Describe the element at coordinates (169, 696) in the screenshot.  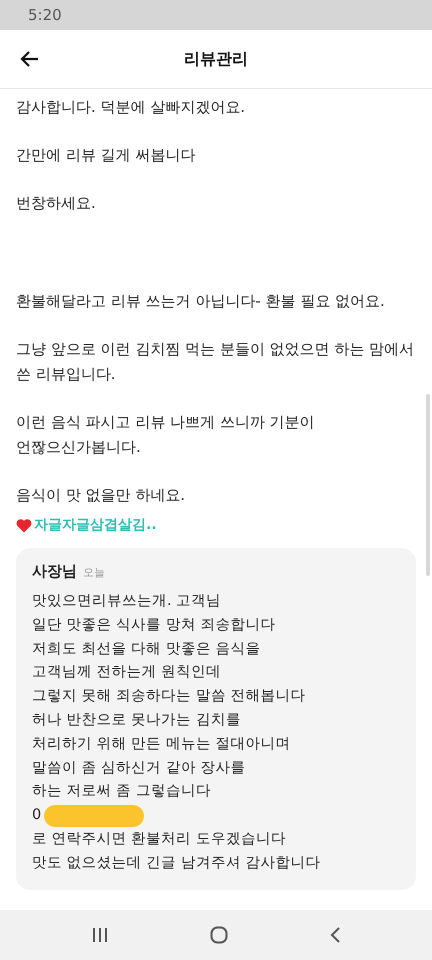
I see `reply-text: 그렇지 못해 죄송하다는 말씀 전해봅니다` at that location.